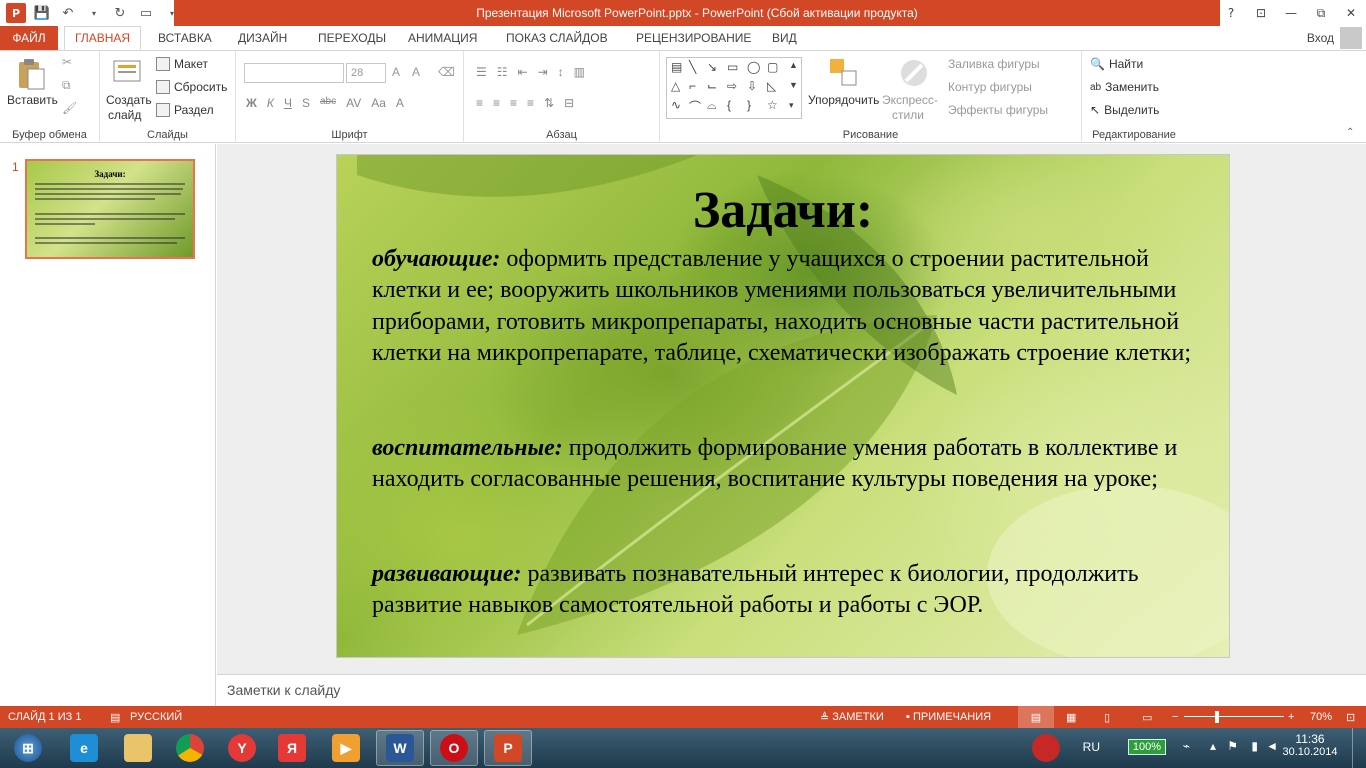  Describe the element at coordinates (994, 64) in the screenshot. I see `shape-fill-button: Заливка фигуры` at that location.